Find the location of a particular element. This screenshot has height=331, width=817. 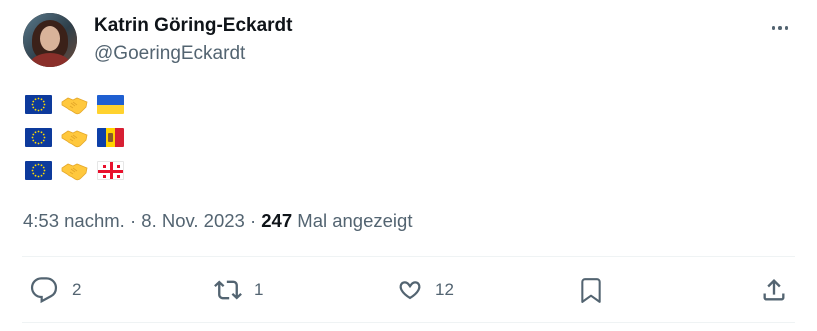

reply-icon is located at coordinates (44, 290).